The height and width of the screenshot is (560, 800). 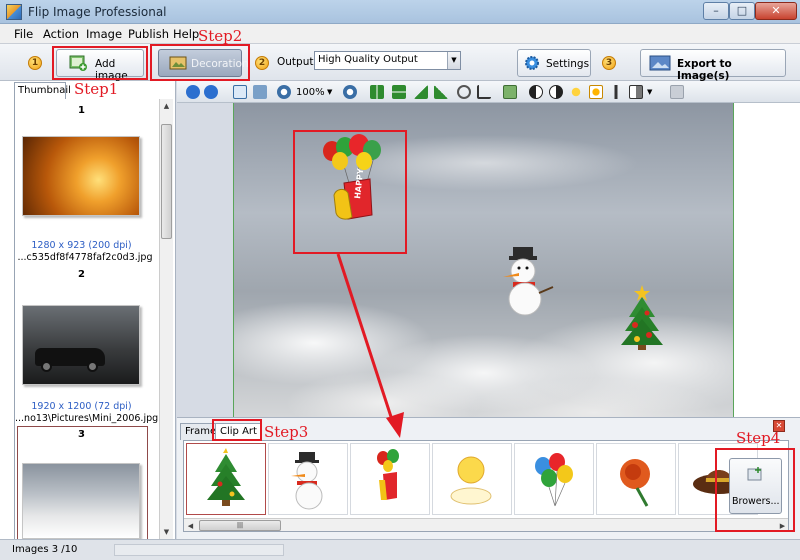 I want to click on scroll-down-icon: ▼, so click(x=166, y=532).